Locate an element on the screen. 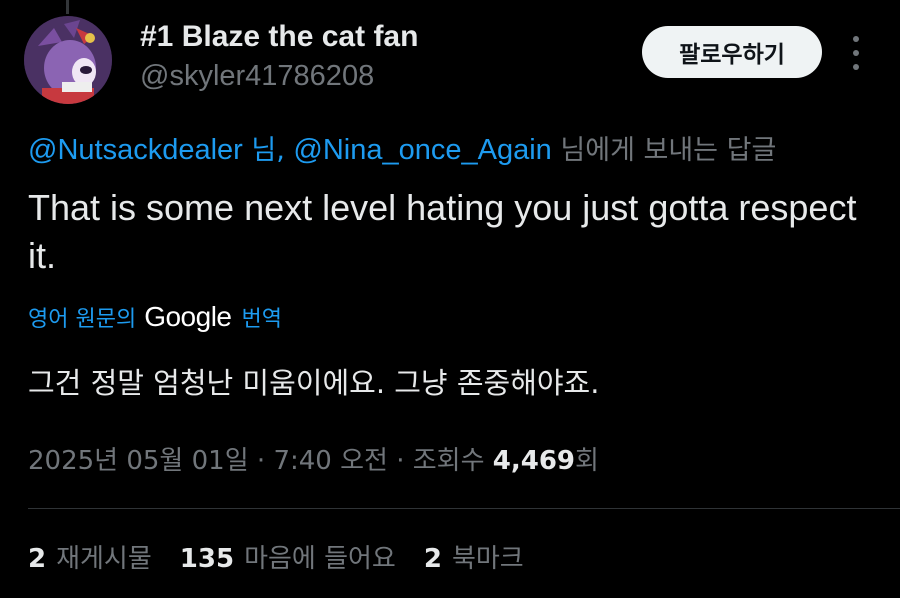 This screenshot has height=598, width=900. reposts-label: 재게시물 is located at coordinates (104, 559).